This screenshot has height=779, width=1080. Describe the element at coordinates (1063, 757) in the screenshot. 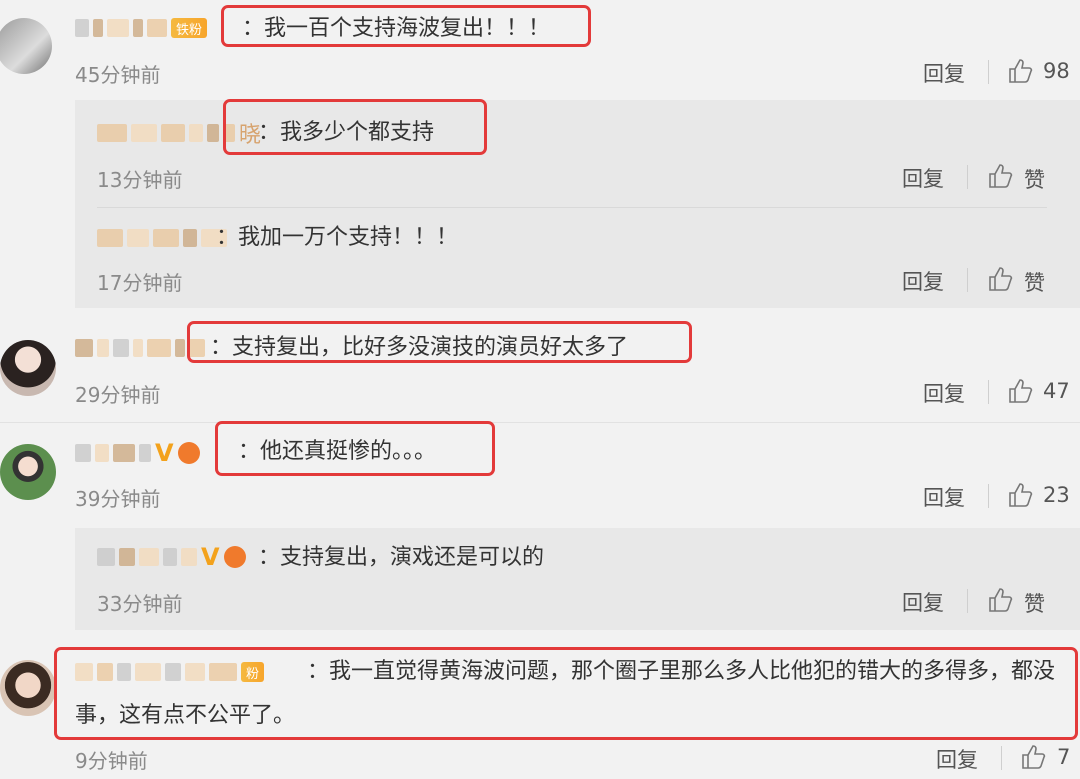

I see `like-count: 7` at that location.